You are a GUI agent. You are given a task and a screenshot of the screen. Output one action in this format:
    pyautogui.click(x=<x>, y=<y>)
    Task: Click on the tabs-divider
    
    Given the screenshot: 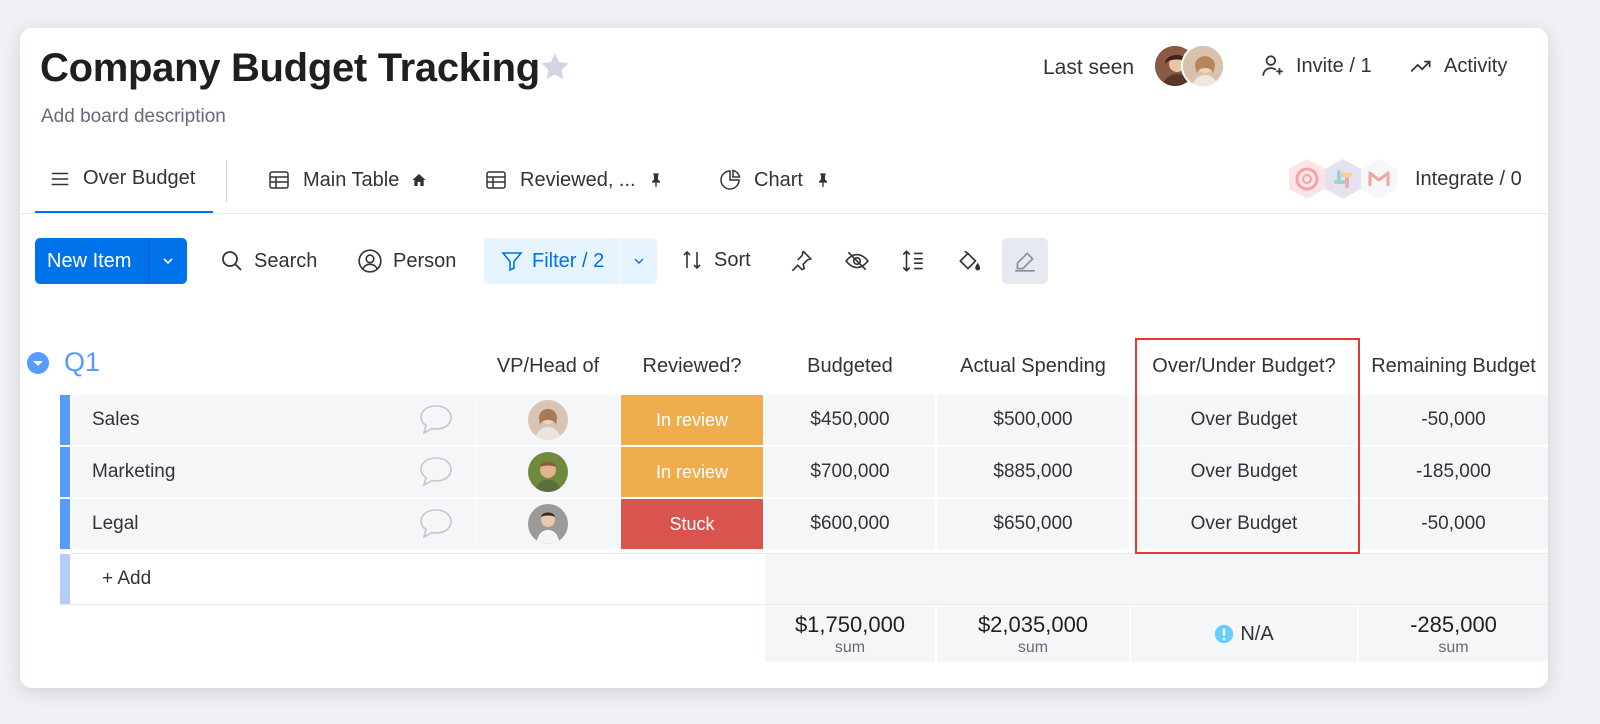 What is the action you would take?
    pyautogui.click(x=784, y=213)
    